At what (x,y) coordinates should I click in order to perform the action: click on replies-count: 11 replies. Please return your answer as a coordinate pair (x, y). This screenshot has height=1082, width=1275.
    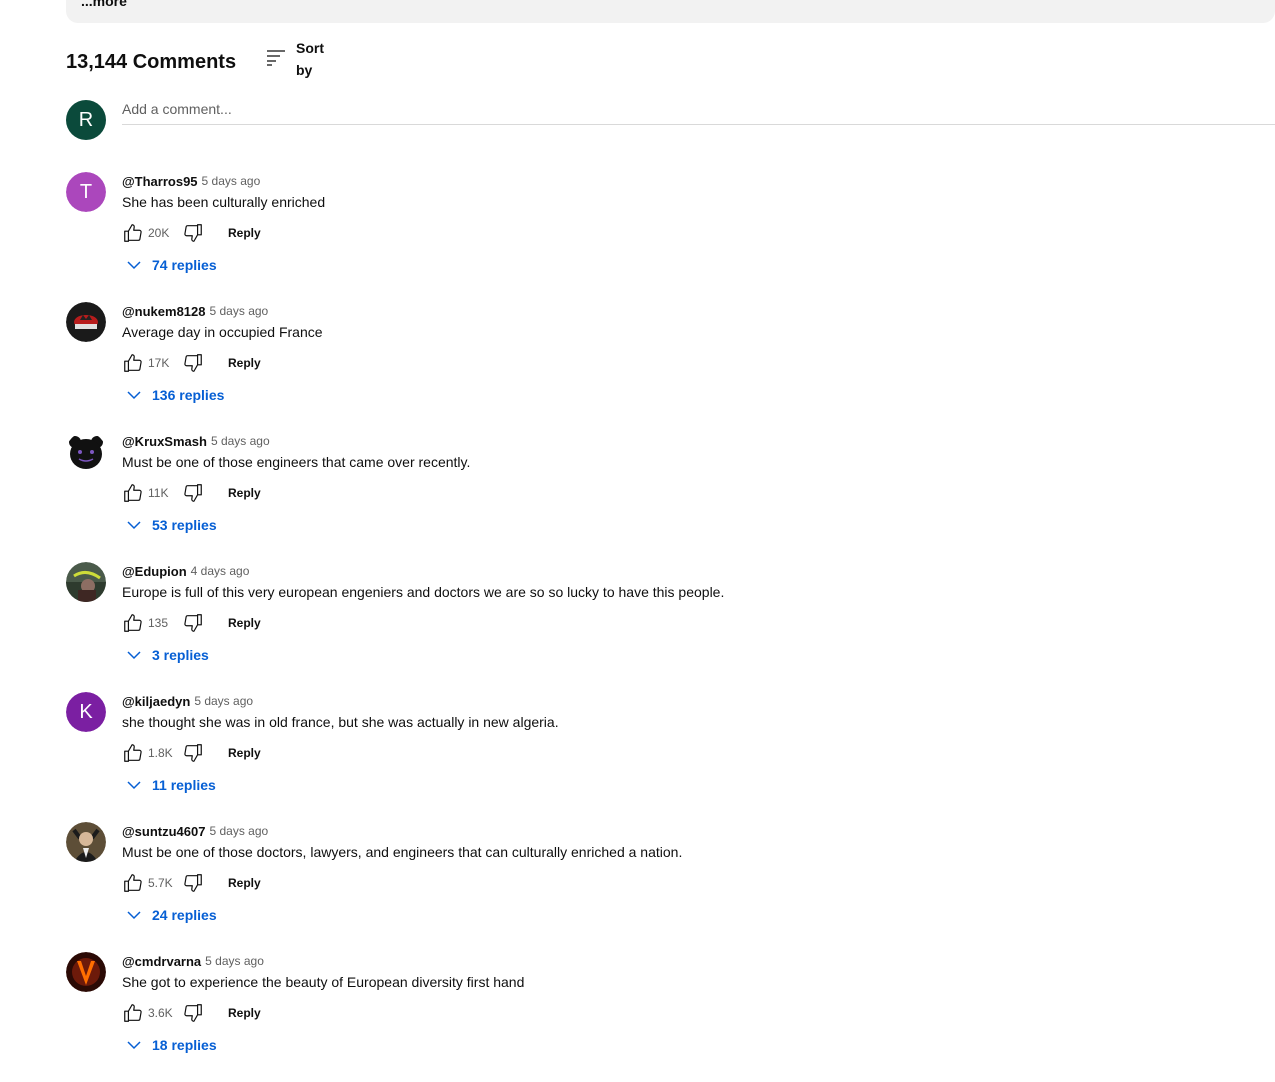
    Looking at the image, I should click on (184, 785).